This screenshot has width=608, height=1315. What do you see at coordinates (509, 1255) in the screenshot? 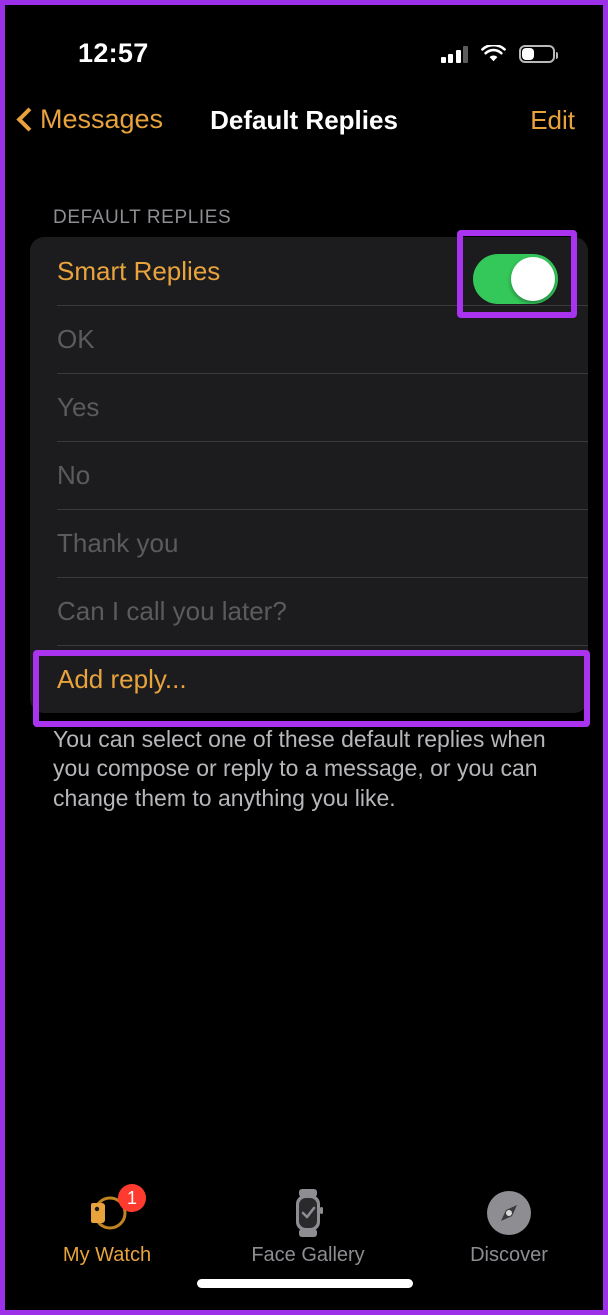
I see `tab-label: Discover` at bounding box center [509, 1255].